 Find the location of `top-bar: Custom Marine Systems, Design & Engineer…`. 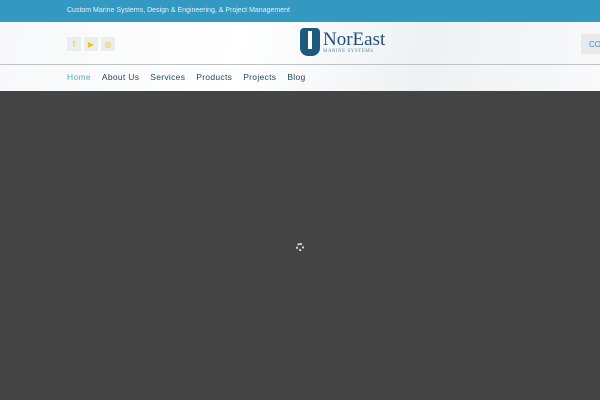

top-bar: Custom Marine Systems, Design & Engineer… is located at coordinates (300, 11).